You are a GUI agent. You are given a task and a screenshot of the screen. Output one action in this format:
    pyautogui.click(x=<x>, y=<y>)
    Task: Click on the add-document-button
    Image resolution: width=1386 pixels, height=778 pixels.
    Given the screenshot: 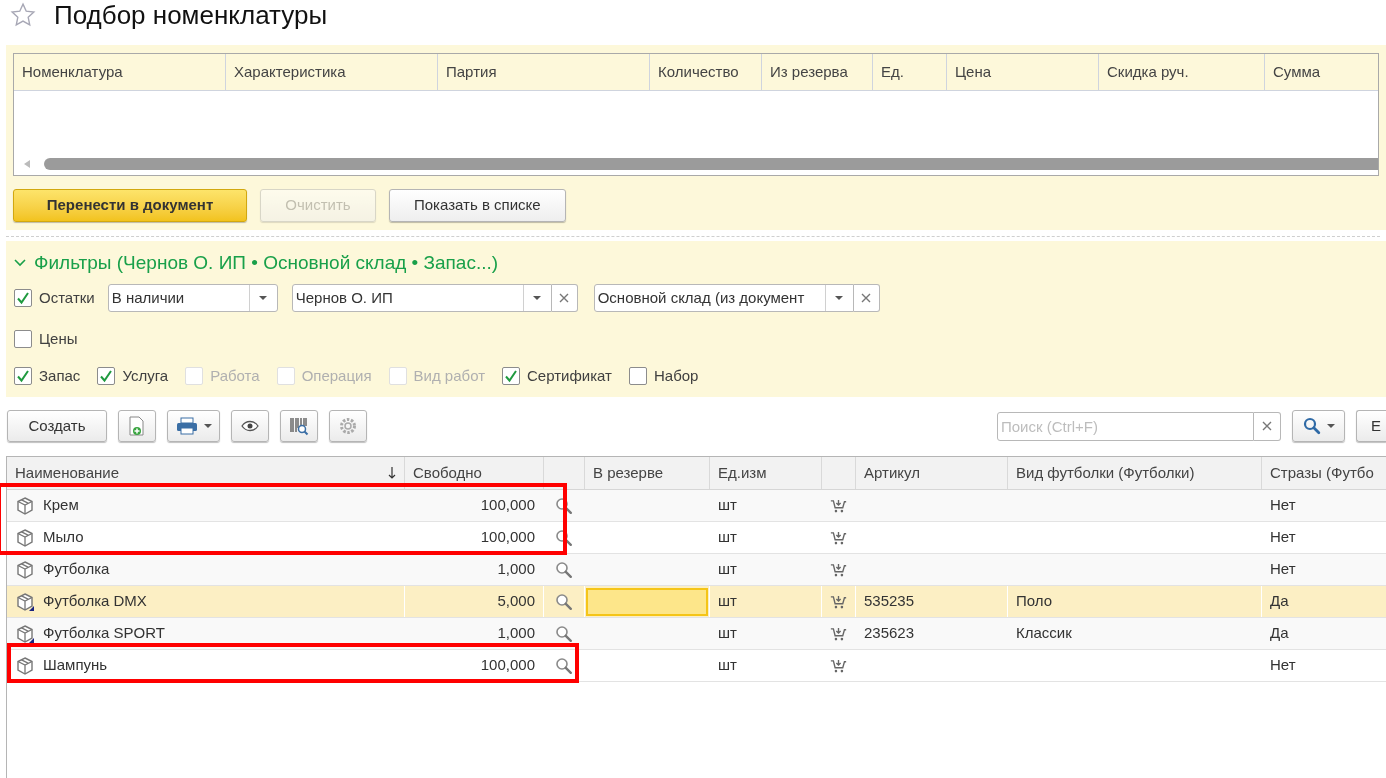 What is the action you would take?
    pyautogui.click(x=137, y=426)
    